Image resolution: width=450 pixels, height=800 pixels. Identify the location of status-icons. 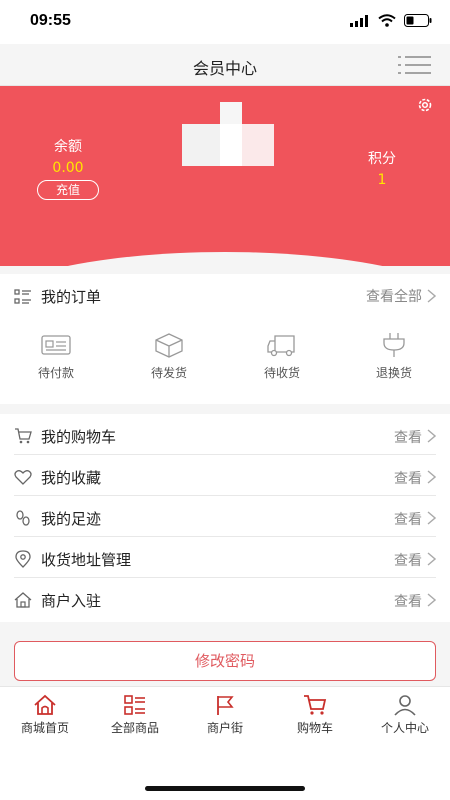
(391, 20).